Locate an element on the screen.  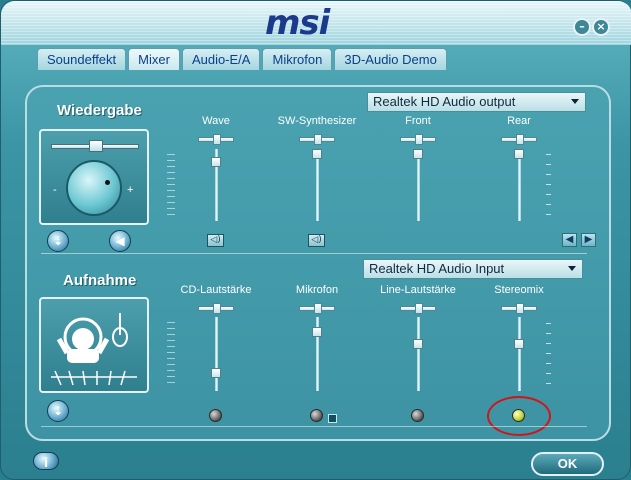
stereomix-balance-slider is located at coordinates (519, 308).